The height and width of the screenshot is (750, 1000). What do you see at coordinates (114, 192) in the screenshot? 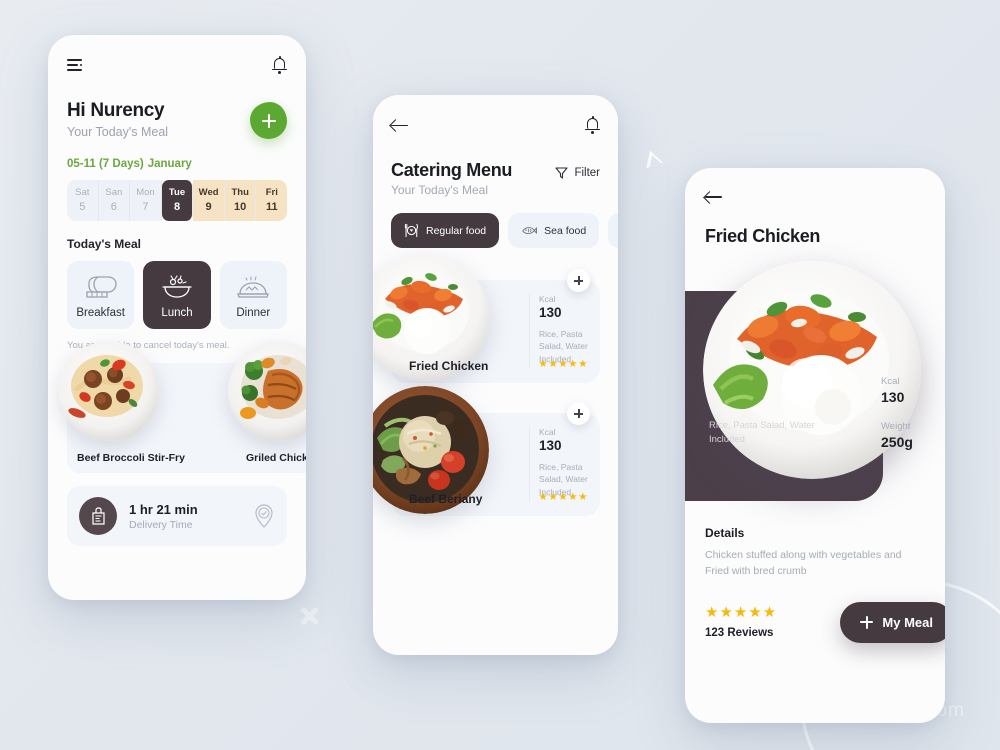
I see `day-weekday: San` at bounding box center [114, 192].